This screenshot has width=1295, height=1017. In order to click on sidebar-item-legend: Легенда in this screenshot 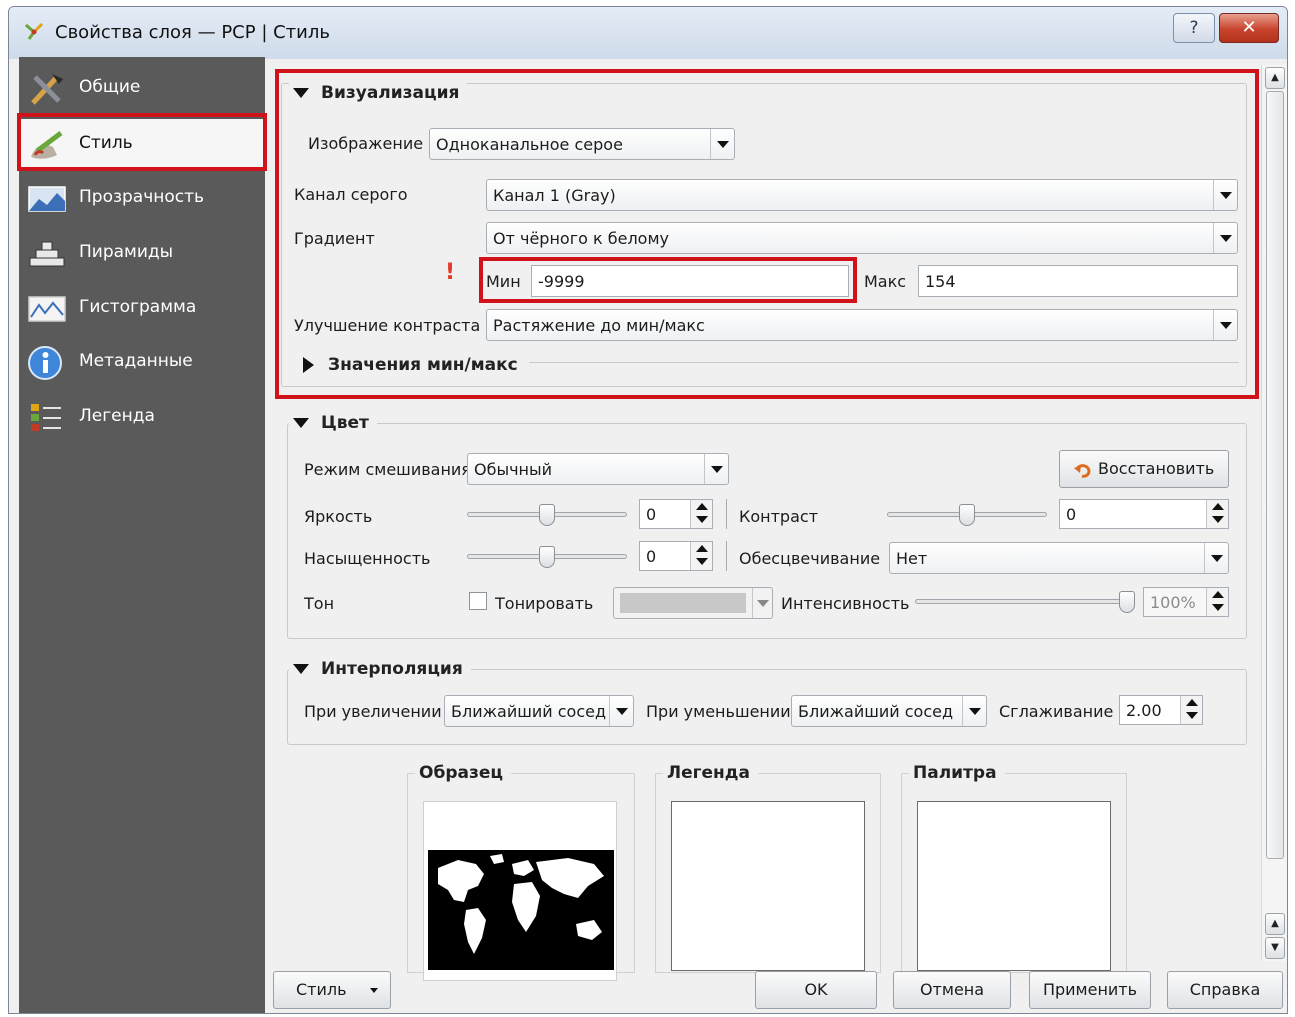, I will do `click(142, 417)`.